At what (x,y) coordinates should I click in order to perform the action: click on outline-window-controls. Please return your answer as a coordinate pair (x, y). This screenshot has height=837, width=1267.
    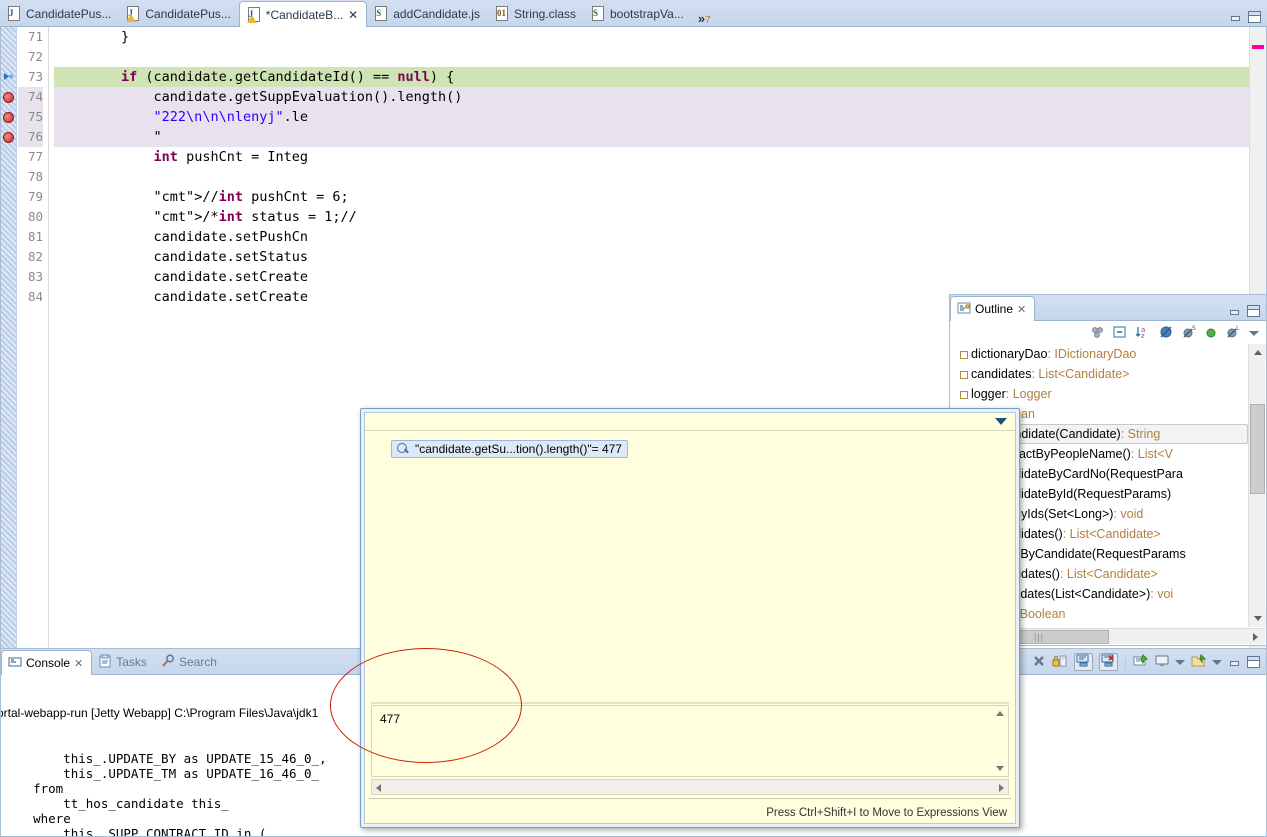
    Looking at the image, I should click on (1244, 312).